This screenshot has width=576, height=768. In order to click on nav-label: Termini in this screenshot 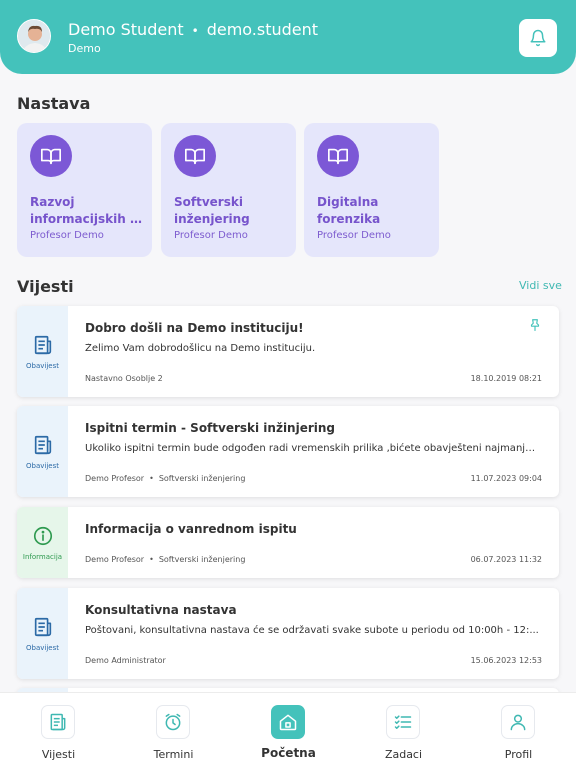, I will do `click(173, 754)`.